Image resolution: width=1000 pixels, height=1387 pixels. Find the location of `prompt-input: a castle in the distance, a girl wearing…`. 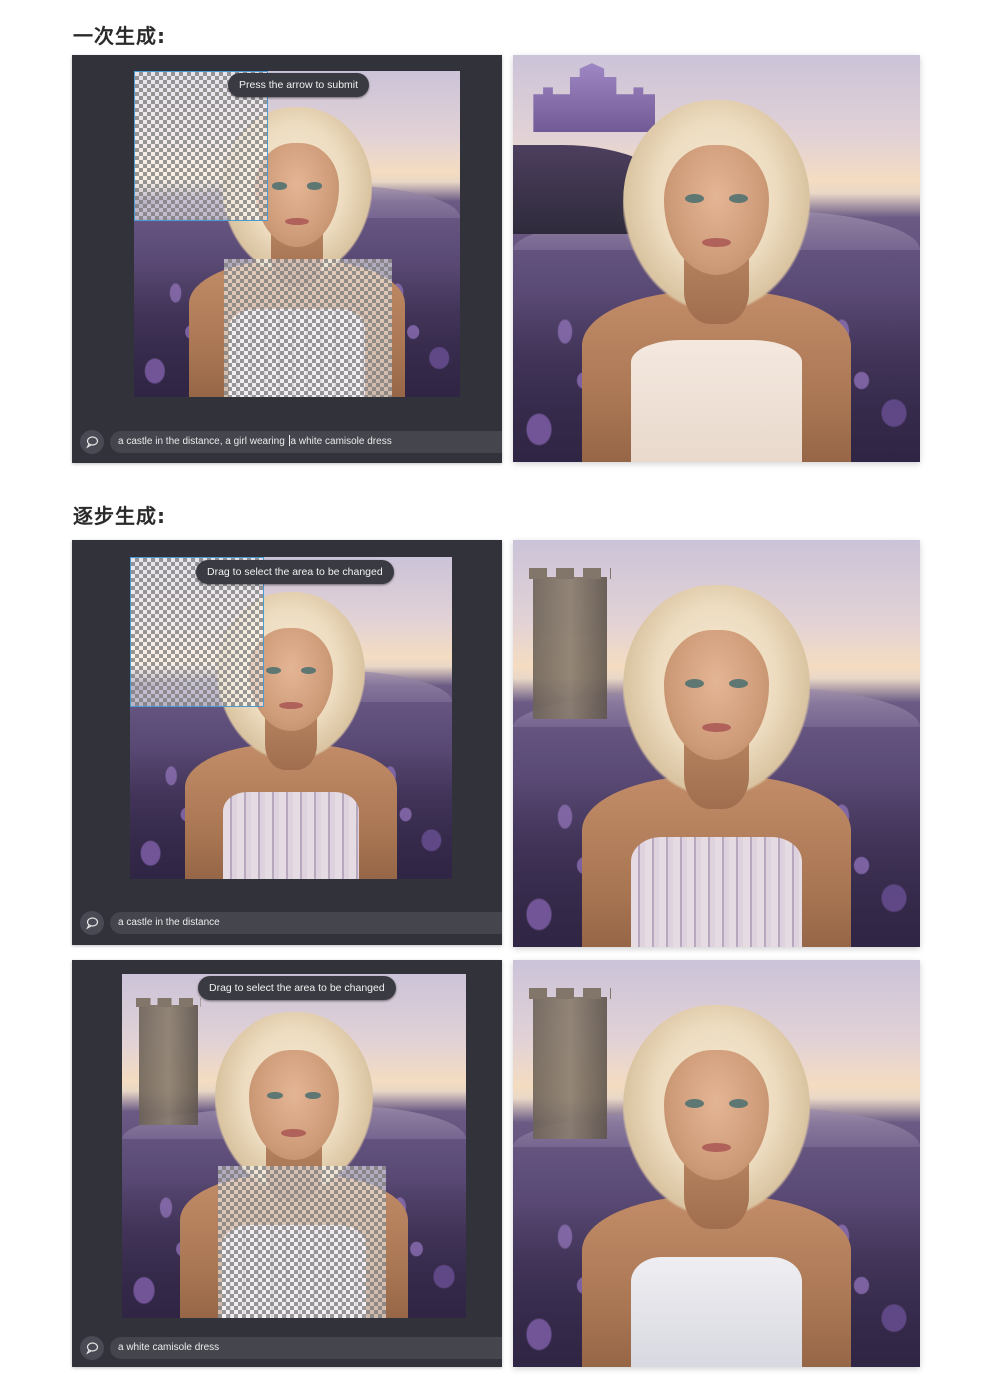

prompt-input: a castle in the distance, a girl wearing… is located at coordinates (306, 442).